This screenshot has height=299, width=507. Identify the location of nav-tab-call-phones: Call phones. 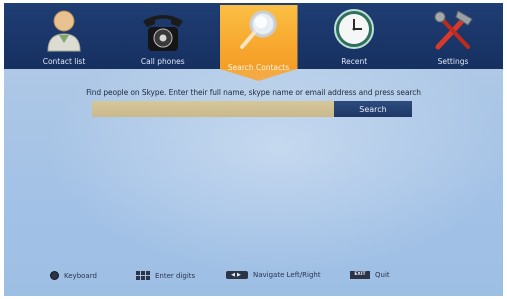
(163, 36).